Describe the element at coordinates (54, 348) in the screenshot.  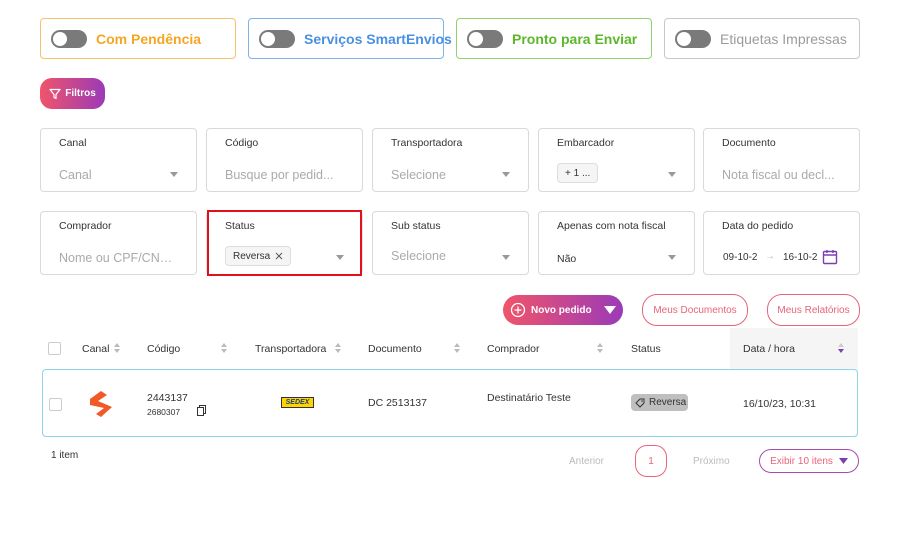
I see `select-all-checkbox` at that location.